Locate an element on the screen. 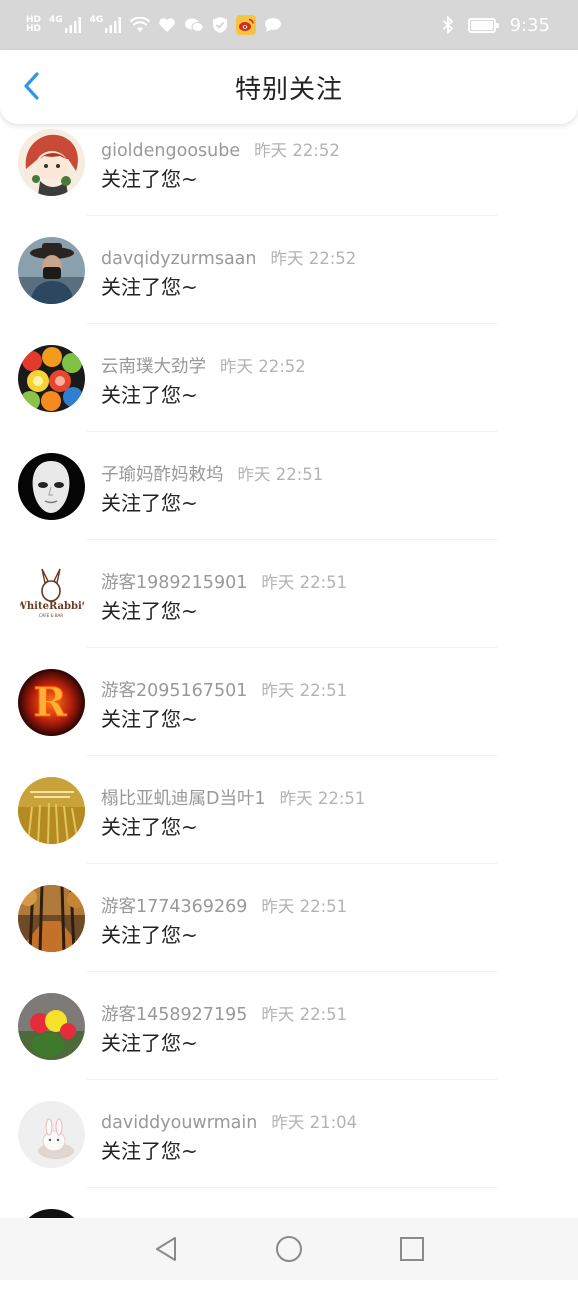 The image size is (578, 1306). system-nav-bar is located at coordinates (289, 1249).